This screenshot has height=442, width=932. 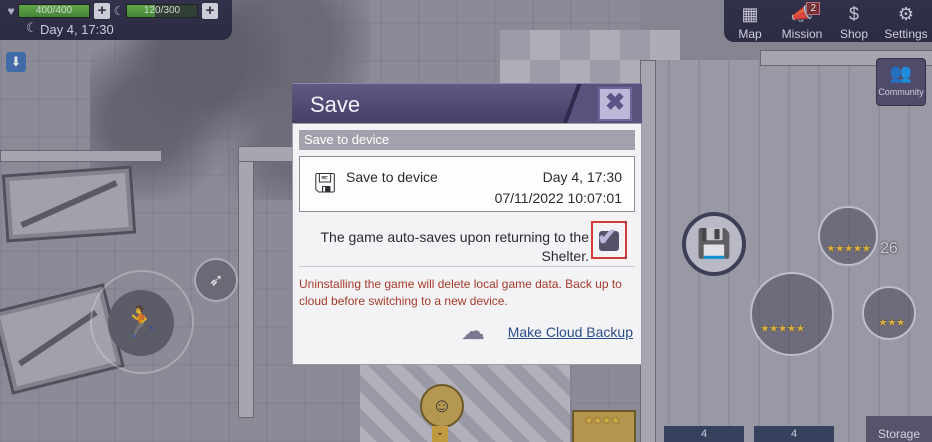 What do you see at coordinates (467, 103) in the screenshot?
I see `dialog-header: Save` at bounding box center [467, 103].